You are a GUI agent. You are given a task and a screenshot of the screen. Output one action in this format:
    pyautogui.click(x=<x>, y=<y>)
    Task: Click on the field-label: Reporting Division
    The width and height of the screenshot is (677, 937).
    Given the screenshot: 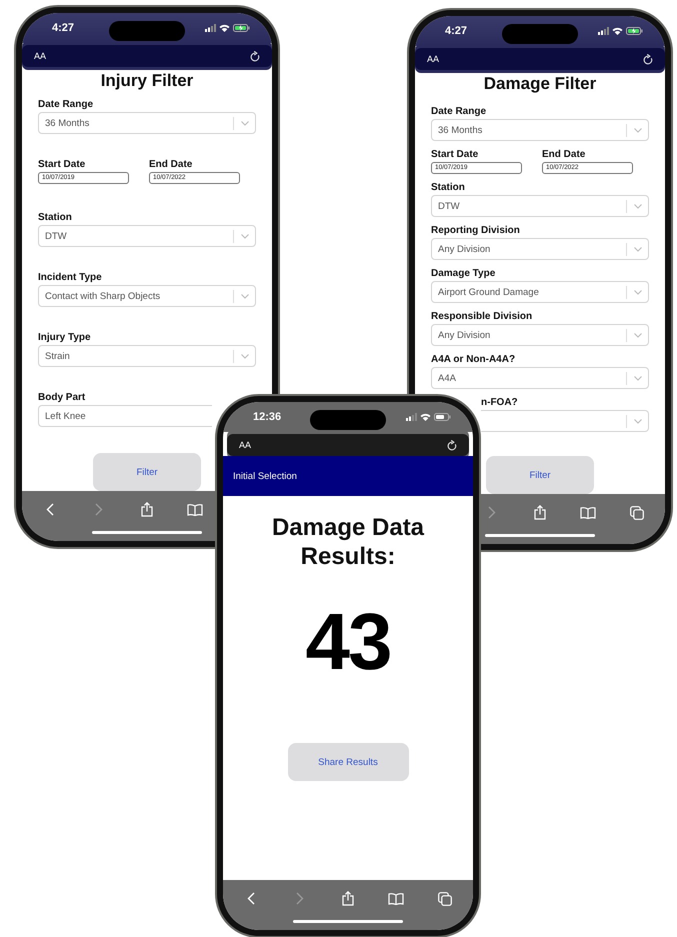 What is the action you would take?
    pyautogui.click(x=476, y=230)
    